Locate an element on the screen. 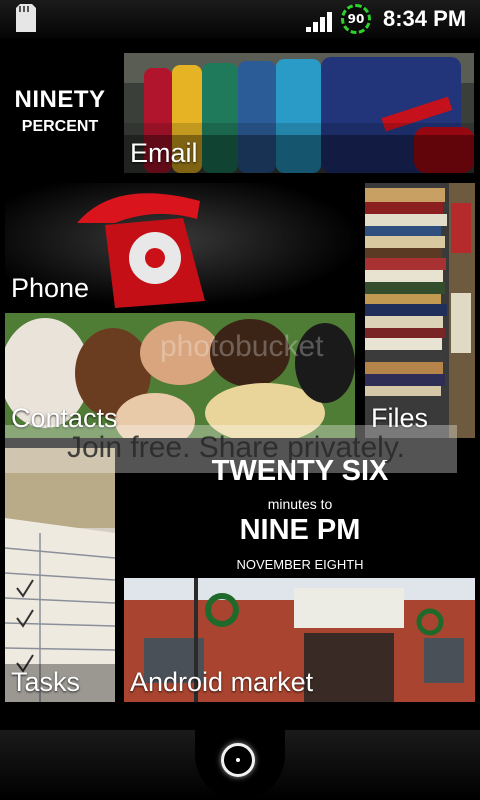  battery-widget: NINETY PERCENT is located at coordinates (60, 111).